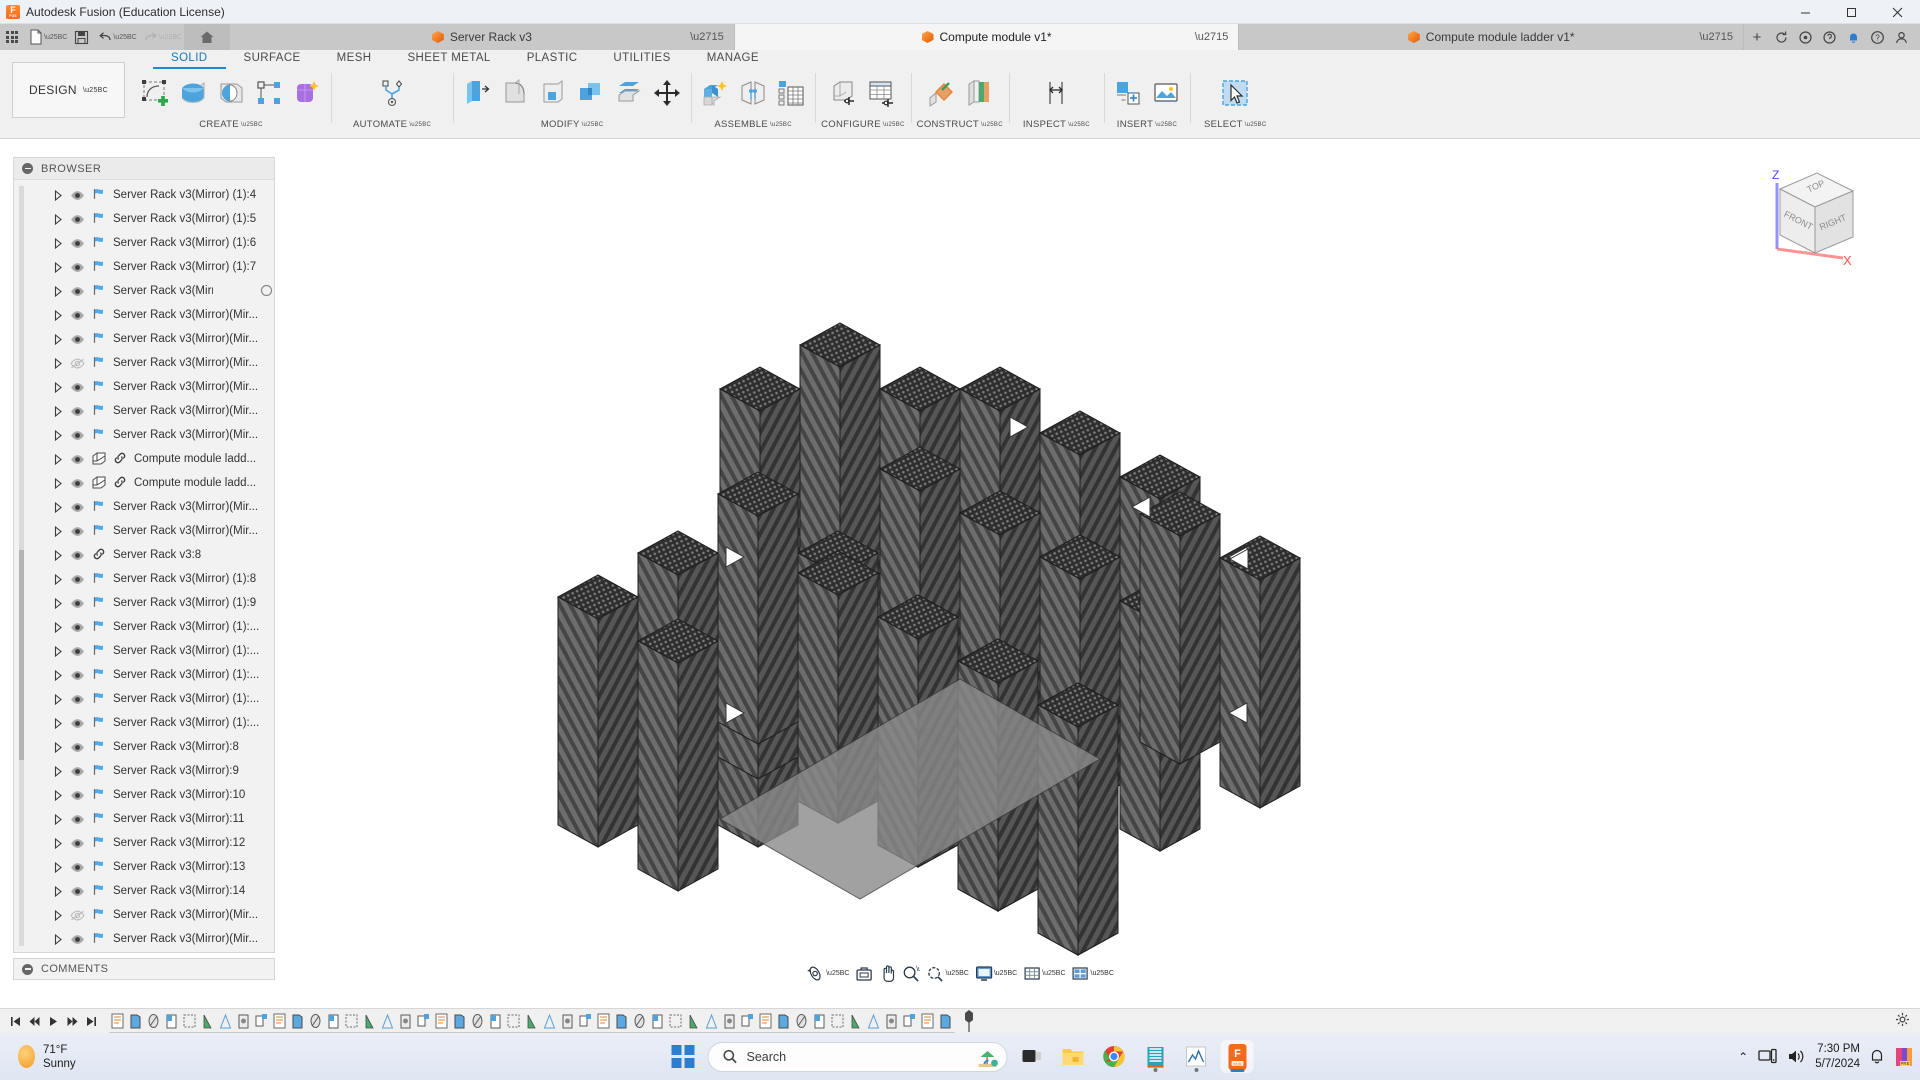  I want to click on extrude-icon, so click(193, 93).